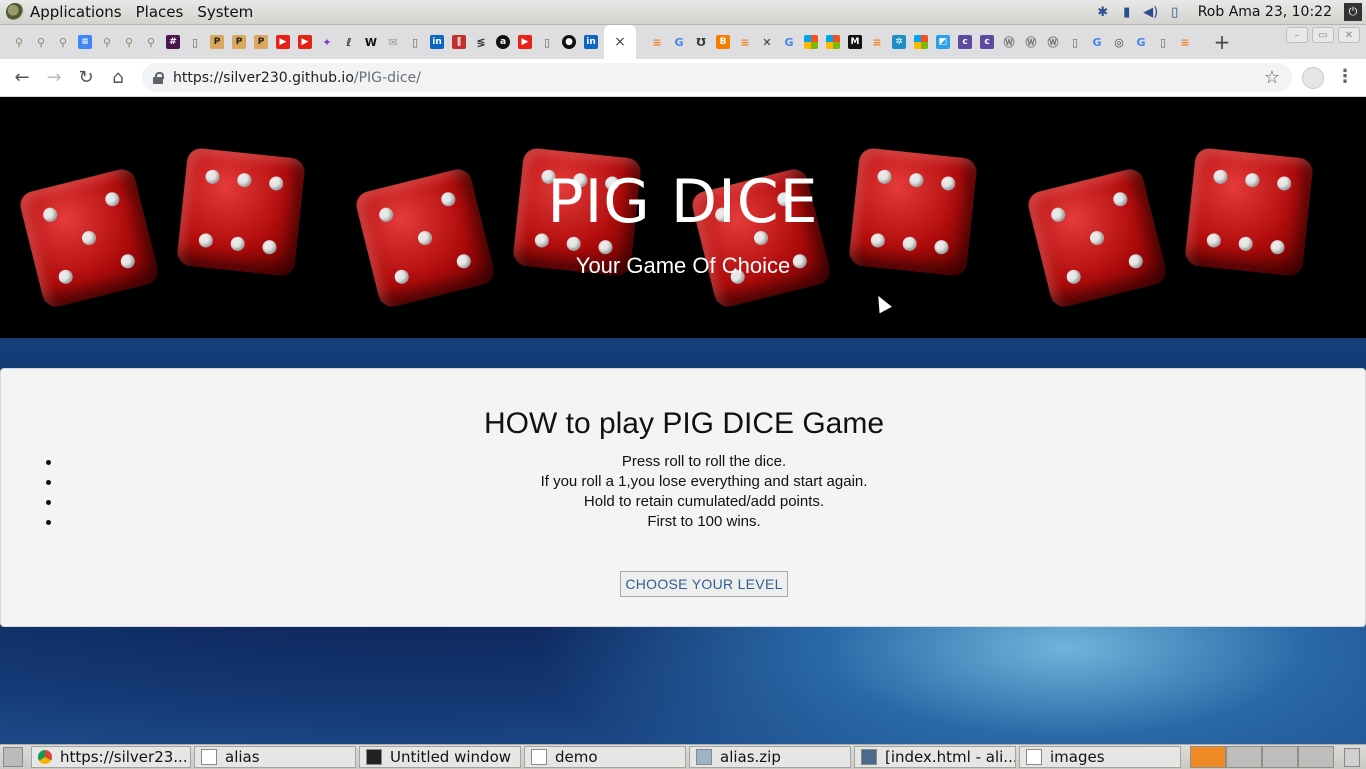 This screenshot has height=769, width=1366. Describe the element at coordinates (1265, 12) in the screenshot. I see `clock: Rob Ama 23, 10:22` at that location.